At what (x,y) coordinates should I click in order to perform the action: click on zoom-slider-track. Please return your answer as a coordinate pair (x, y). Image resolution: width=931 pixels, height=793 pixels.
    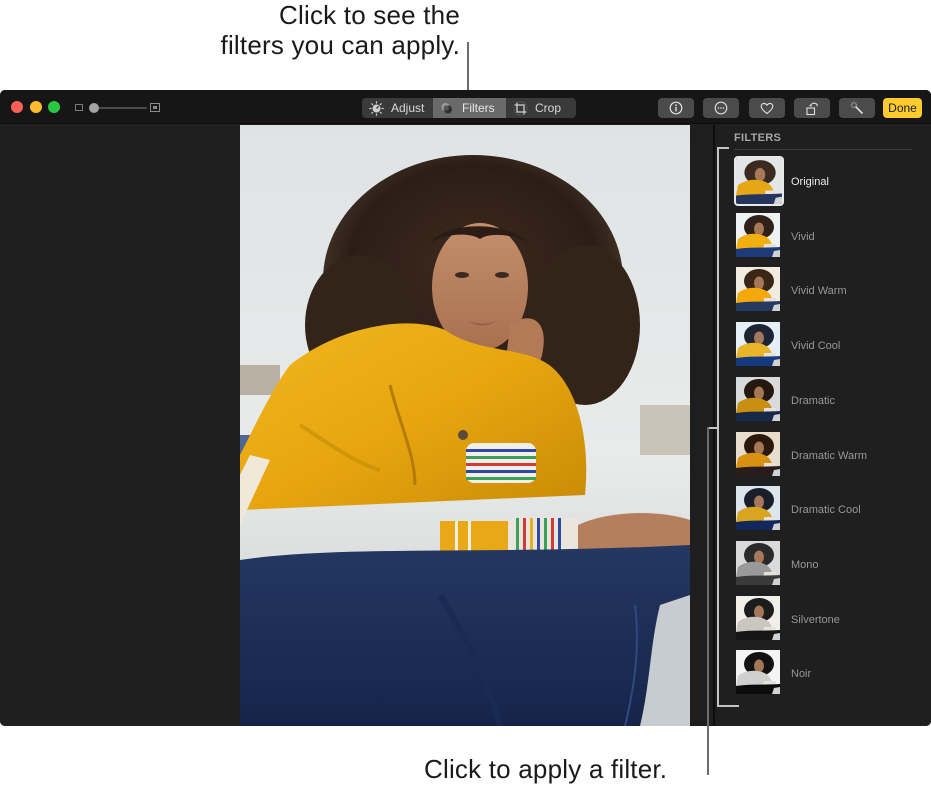
    Looking at the image, I should click on (120, 108).